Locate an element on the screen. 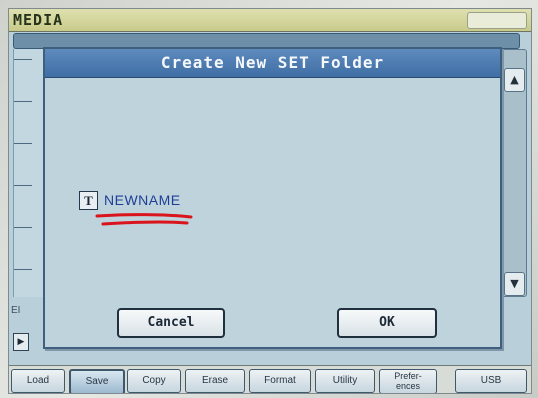 The height and width of the screenshot is (398, 538). tab-label: USB is located at coordinates (491, 380).